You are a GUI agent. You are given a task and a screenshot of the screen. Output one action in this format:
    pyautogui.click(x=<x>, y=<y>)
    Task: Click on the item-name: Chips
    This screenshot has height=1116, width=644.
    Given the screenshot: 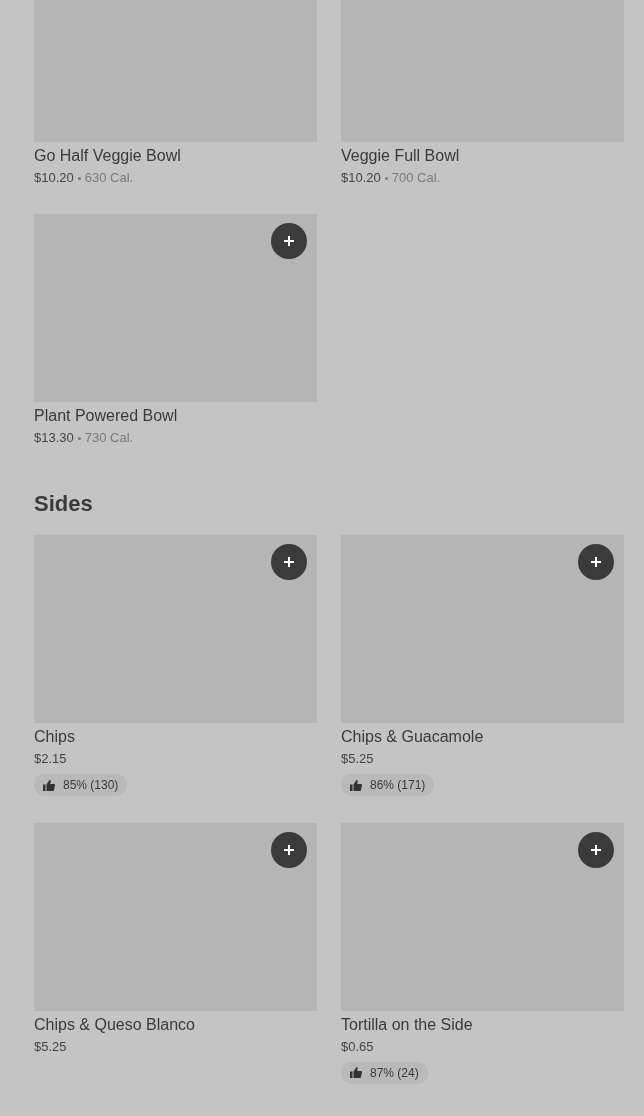 What is the action you would take?
    pyautogui.click(x=55, y=737)
    